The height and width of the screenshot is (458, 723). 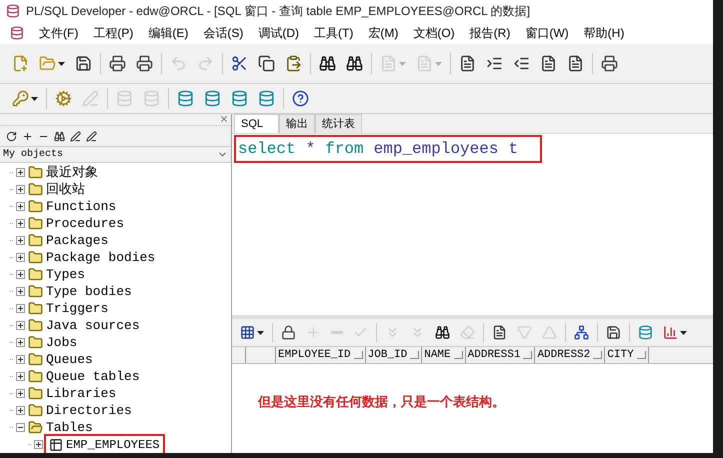 I want to click on menu-item: 文档(O), so click(x=434, y=33).